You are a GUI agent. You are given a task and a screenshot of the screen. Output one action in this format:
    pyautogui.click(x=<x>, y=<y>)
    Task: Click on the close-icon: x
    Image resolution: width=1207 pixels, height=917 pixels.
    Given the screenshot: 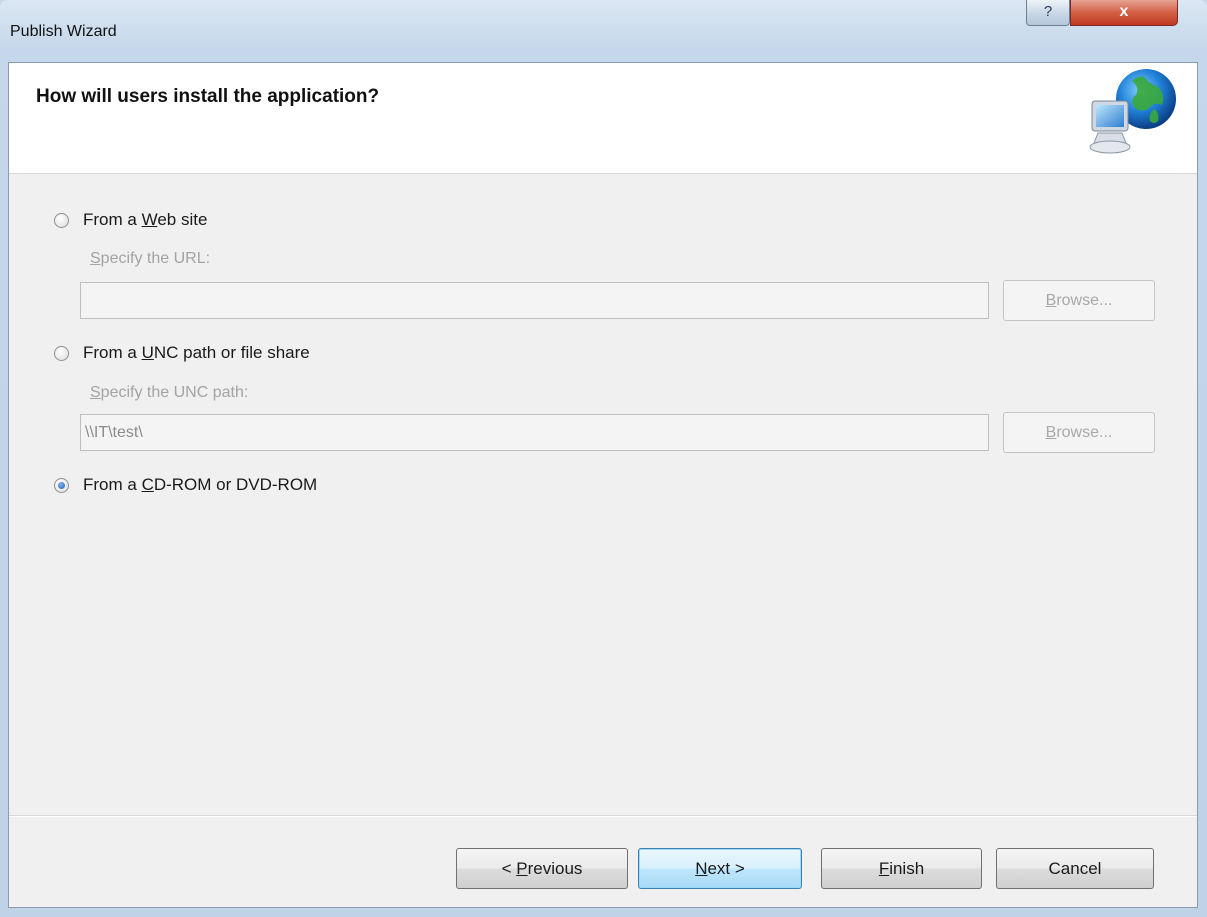 What is the action you would take?
    pyautogui.click(x=1124, y=11)
    